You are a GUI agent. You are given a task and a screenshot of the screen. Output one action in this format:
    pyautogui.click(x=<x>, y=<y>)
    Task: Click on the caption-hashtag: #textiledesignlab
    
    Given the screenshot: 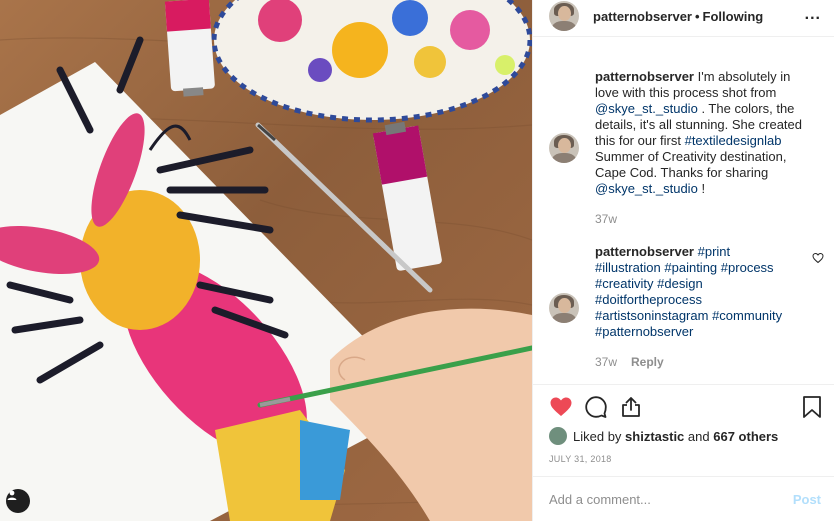 What is the action you would take?
    pyautogui.click(x=733, y=140)
    